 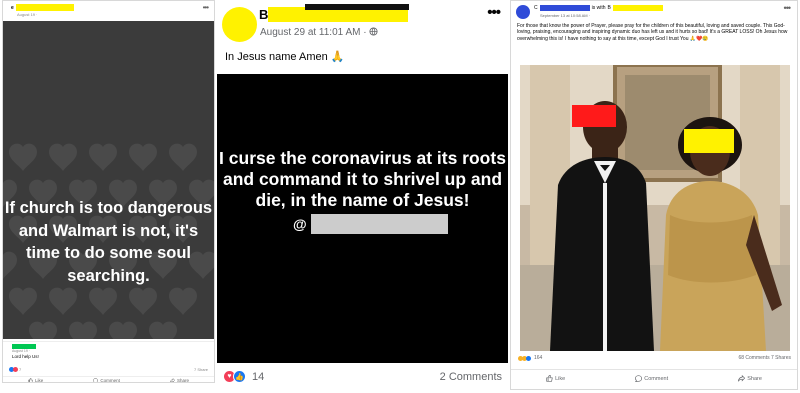 I want to click on redacted-face-red, so click(x=594, y=116).